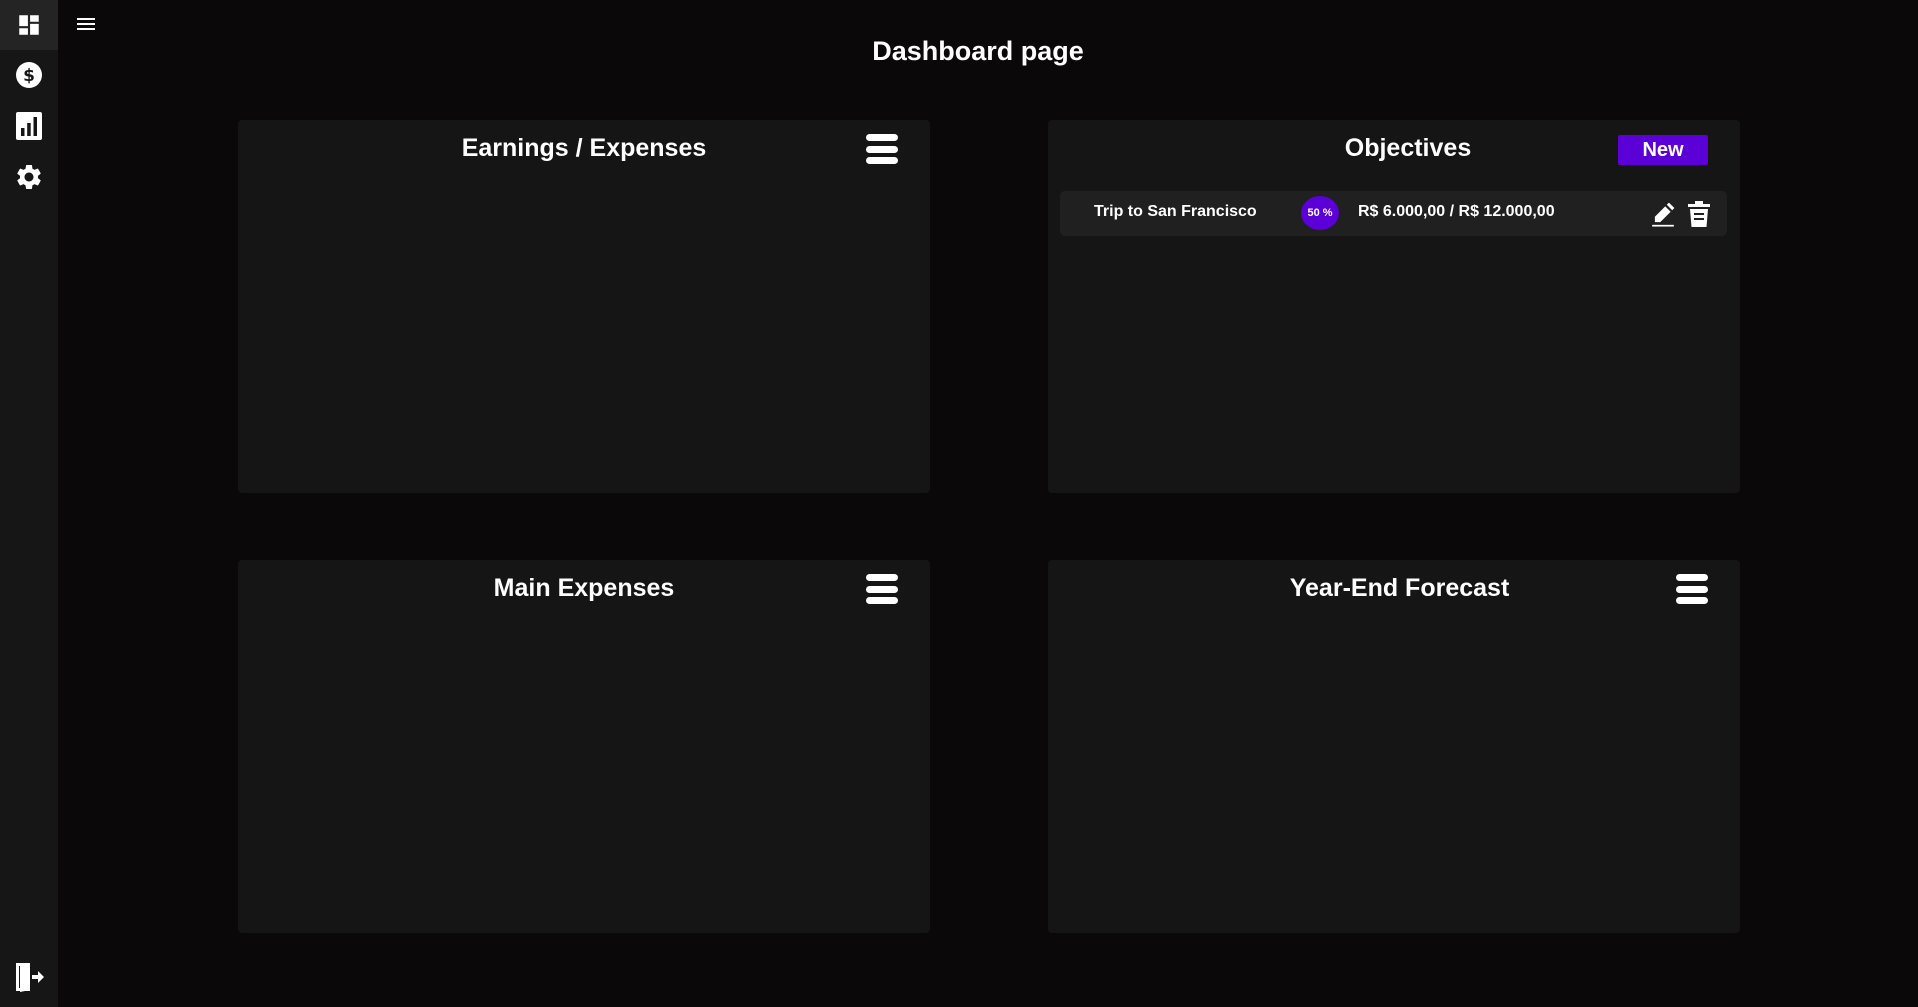  Describe the element at coordinates (1320, 213) in the screenshot. I see `objective-progress-badge: 50 %` at that location.